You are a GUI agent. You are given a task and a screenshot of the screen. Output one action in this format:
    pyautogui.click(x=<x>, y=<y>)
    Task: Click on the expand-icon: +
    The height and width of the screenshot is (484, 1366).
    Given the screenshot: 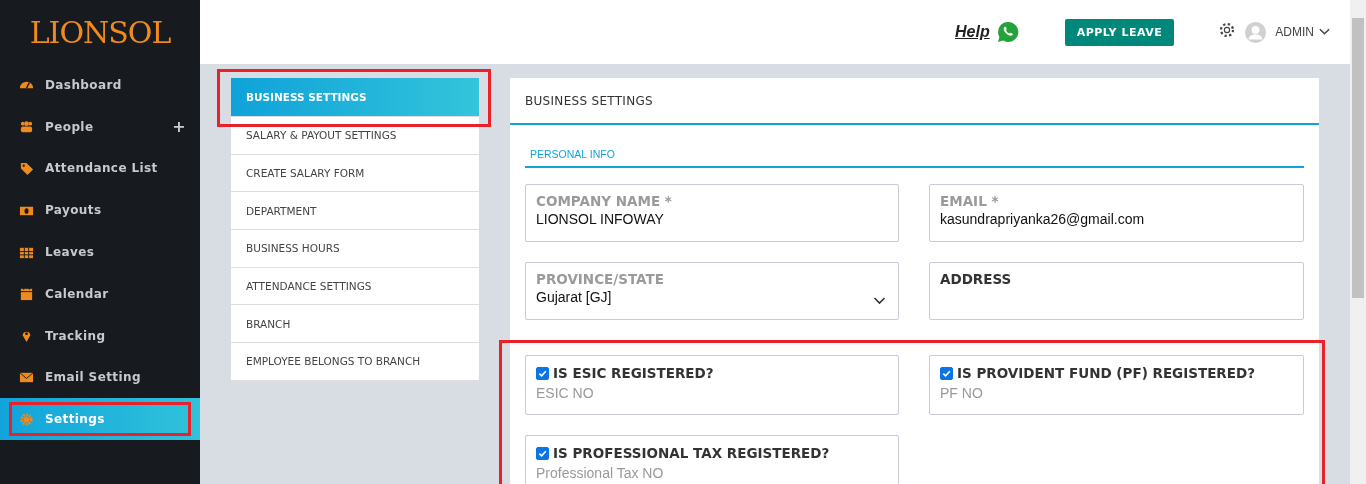 What is the action you would take?
    pyautogui.click(x=179, y=127)
    